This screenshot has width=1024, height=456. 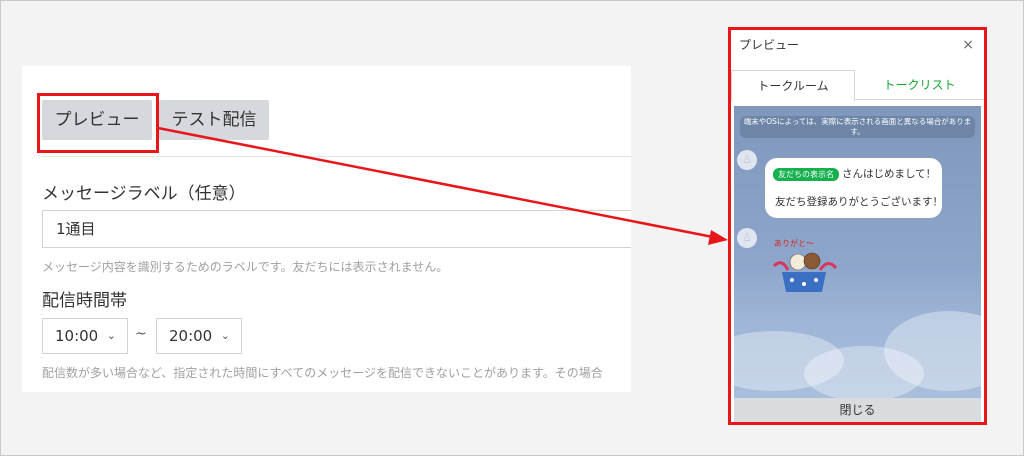 What do you see at coordinates (336, 229) in the screenshot?
I see `message-label-input: 1通目` at bounding box center [336, 229].